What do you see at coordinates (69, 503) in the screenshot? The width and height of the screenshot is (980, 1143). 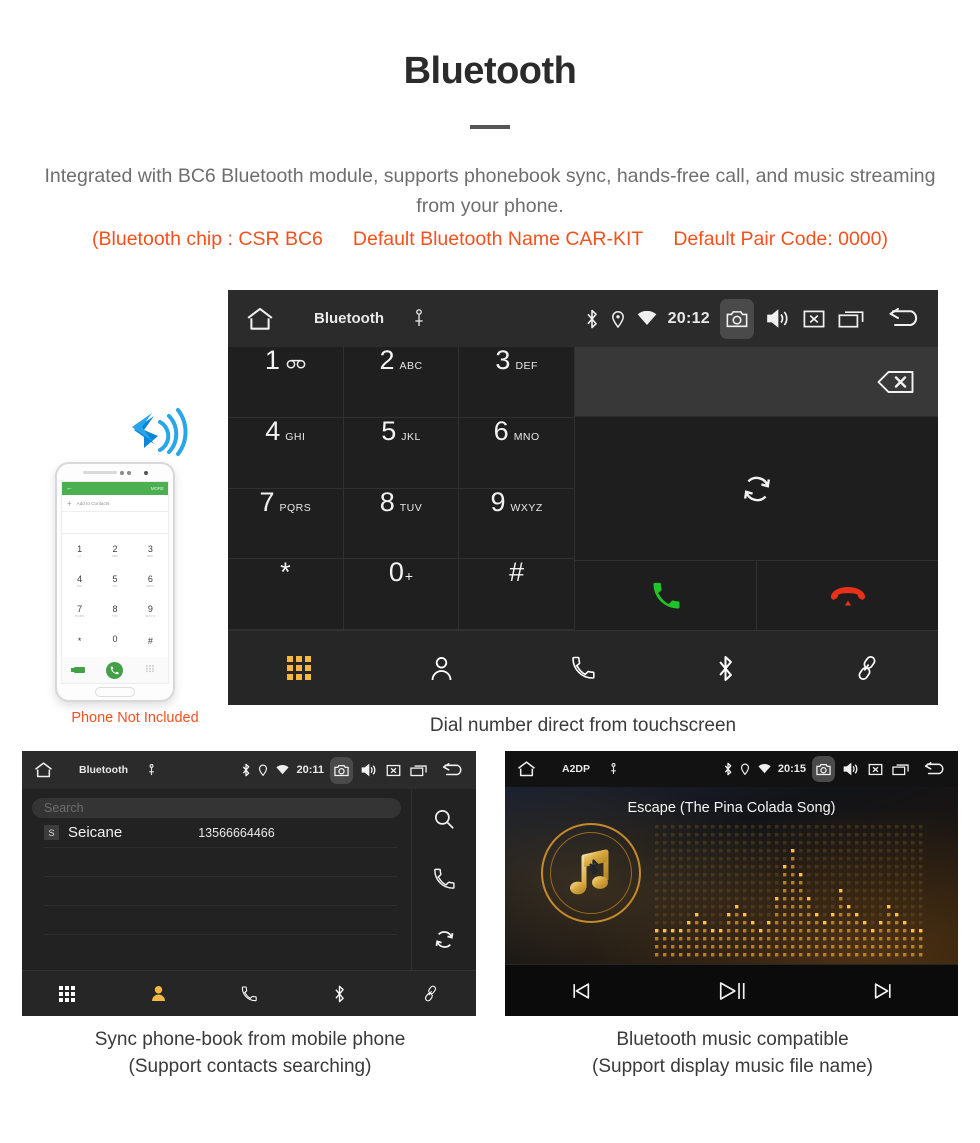 I see `plus-icon: +` at bounding box center [69, 503].